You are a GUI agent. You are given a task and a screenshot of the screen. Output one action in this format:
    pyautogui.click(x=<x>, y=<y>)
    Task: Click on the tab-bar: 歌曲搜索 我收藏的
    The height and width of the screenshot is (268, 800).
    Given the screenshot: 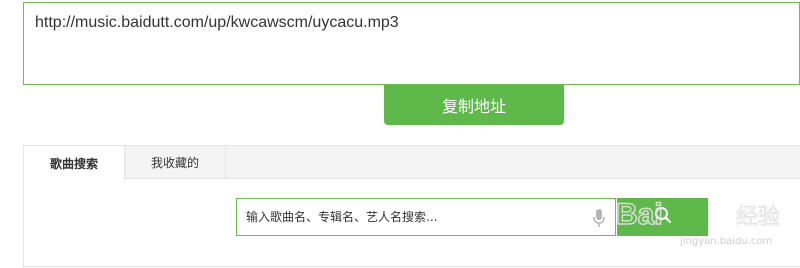 What is the action you would take?
    pyautogui.click(x=412, y=163)
    